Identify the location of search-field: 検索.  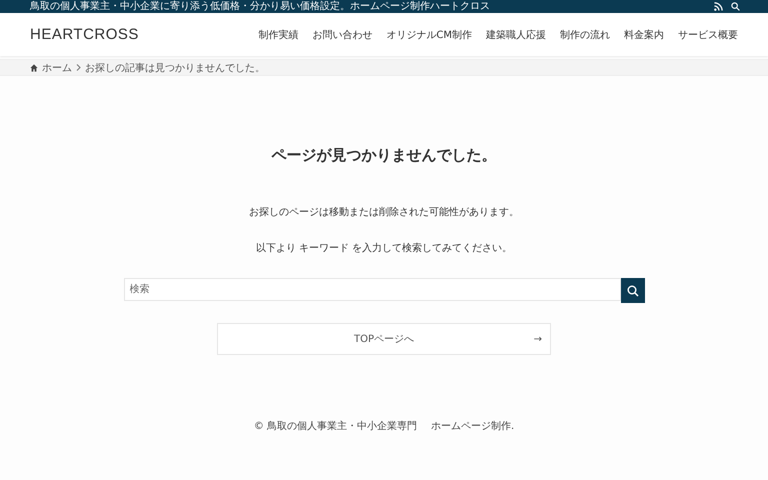
(372, 289).